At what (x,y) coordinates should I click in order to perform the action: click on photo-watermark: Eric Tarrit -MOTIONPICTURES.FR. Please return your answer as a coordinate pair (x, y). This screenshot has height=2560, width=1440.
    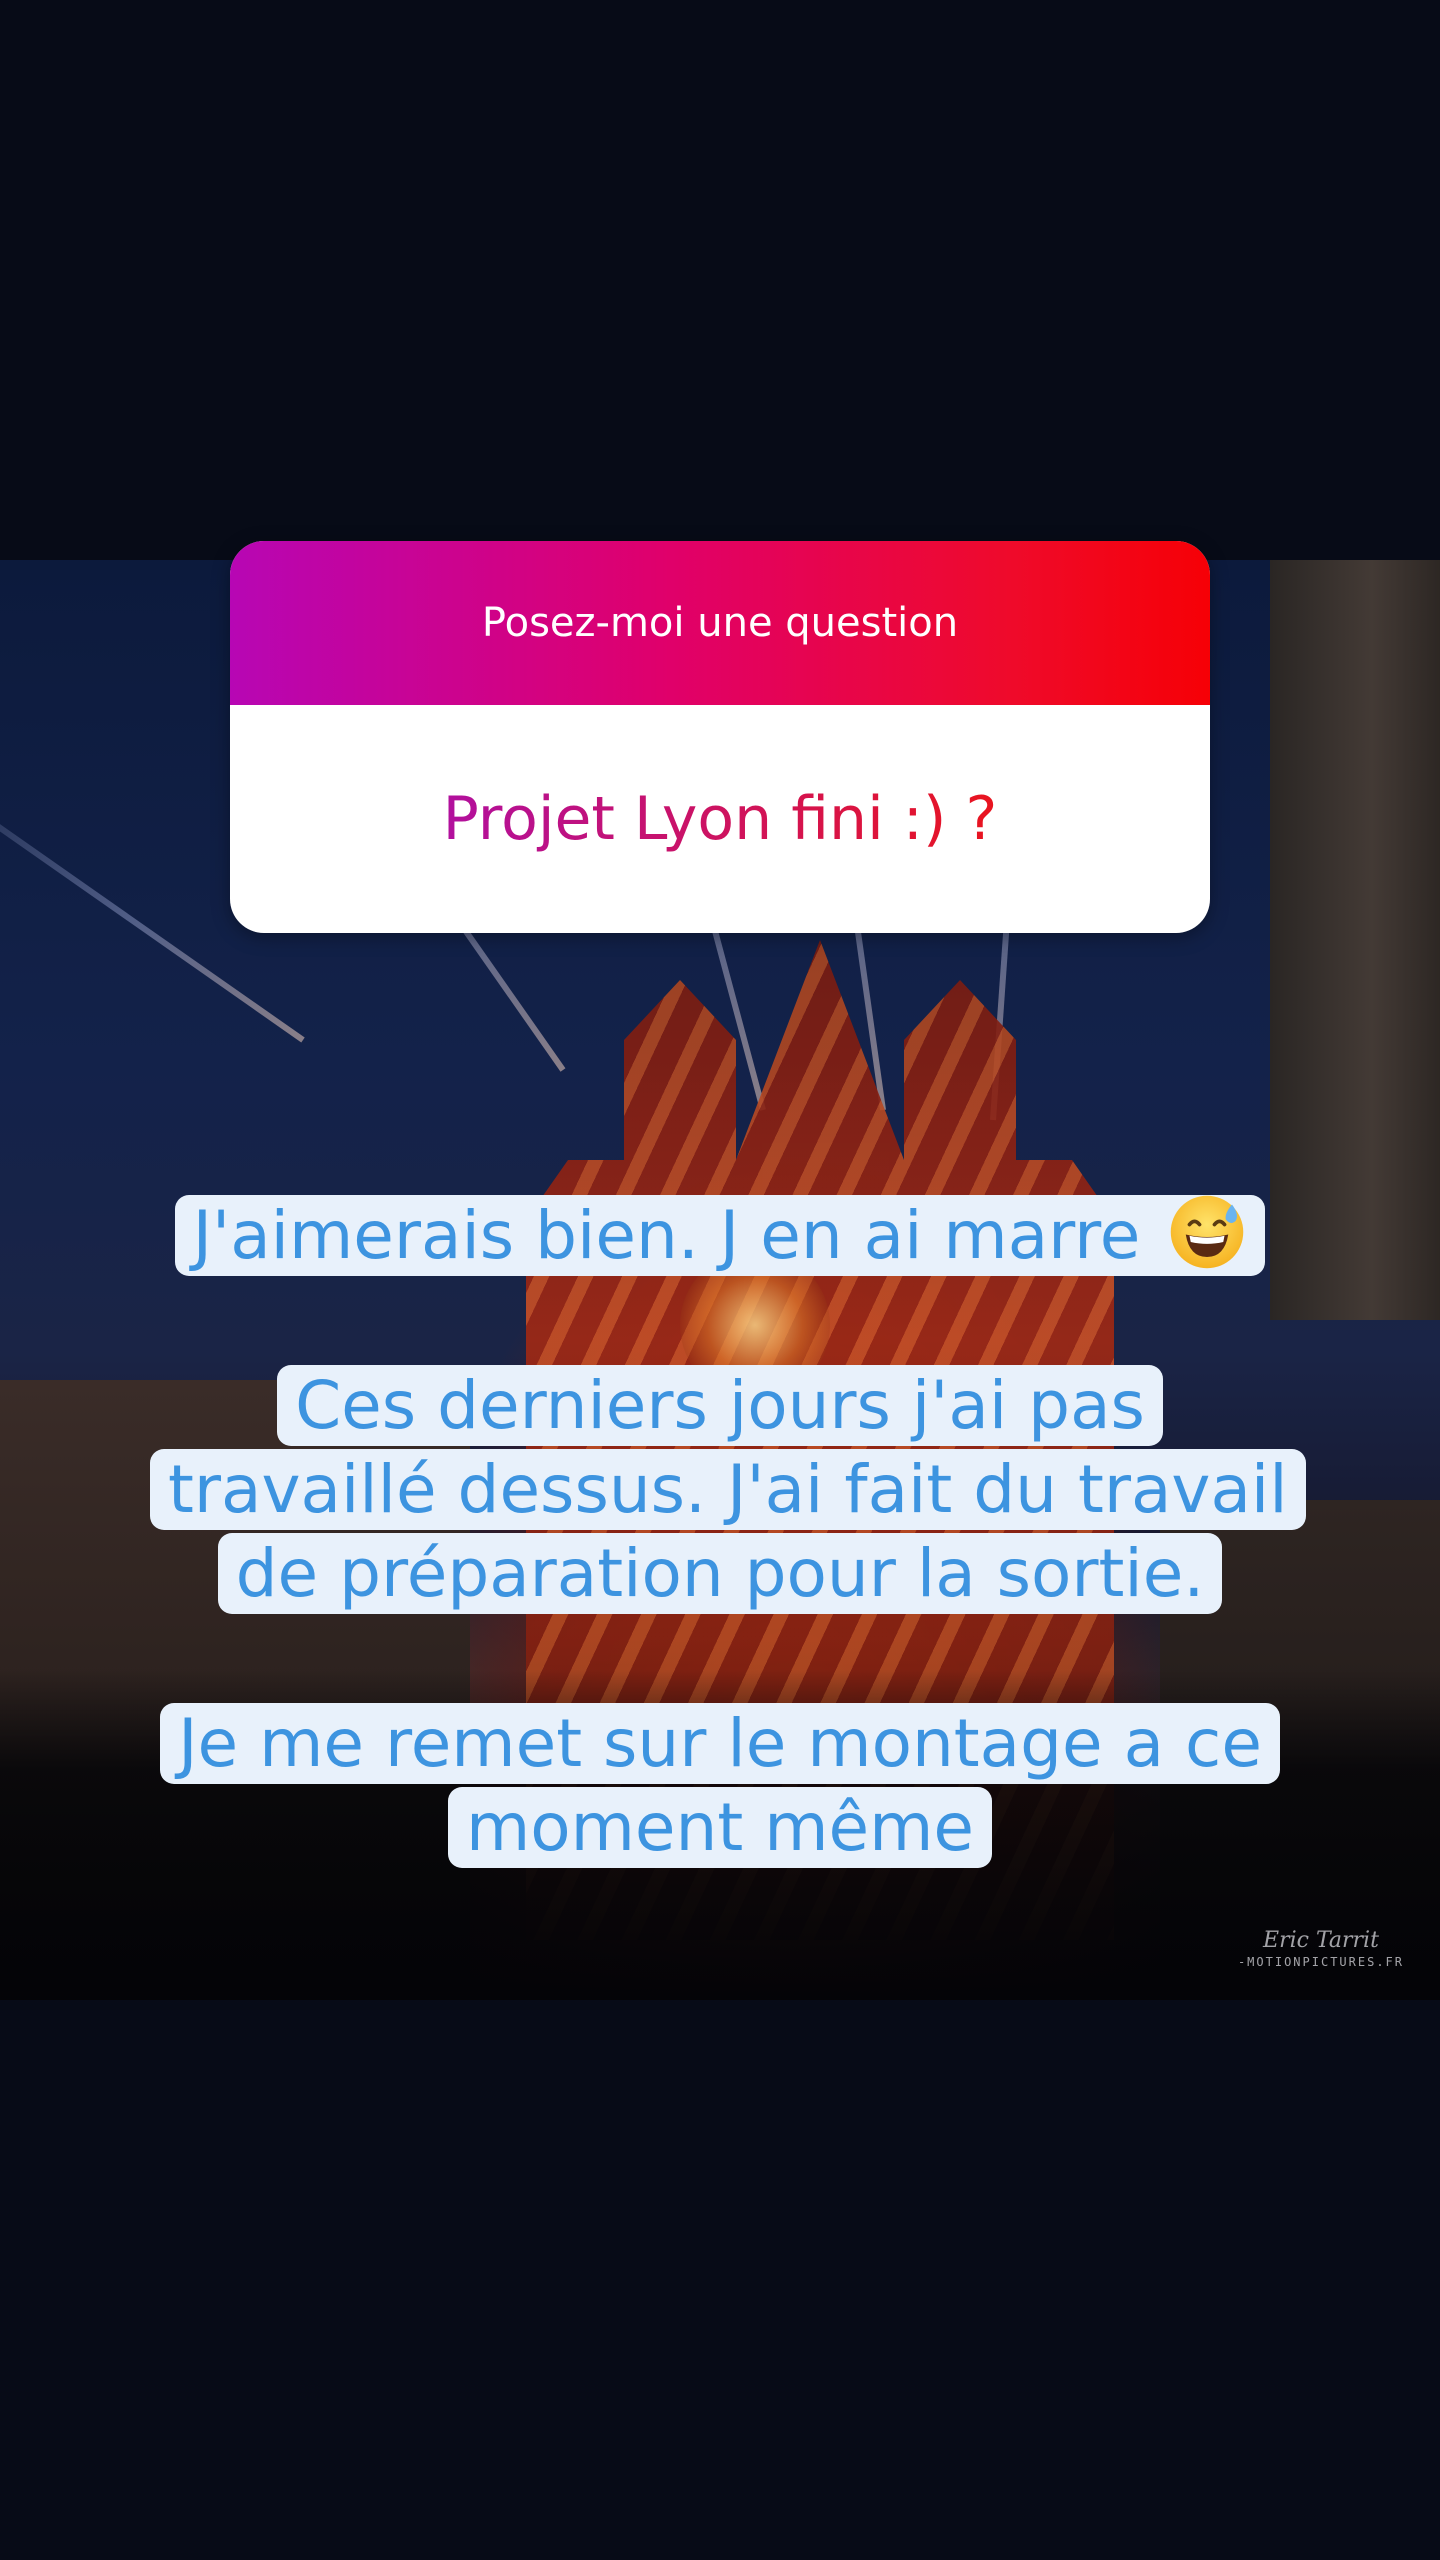
    Looking at the image, I should click on (1321, 1948).